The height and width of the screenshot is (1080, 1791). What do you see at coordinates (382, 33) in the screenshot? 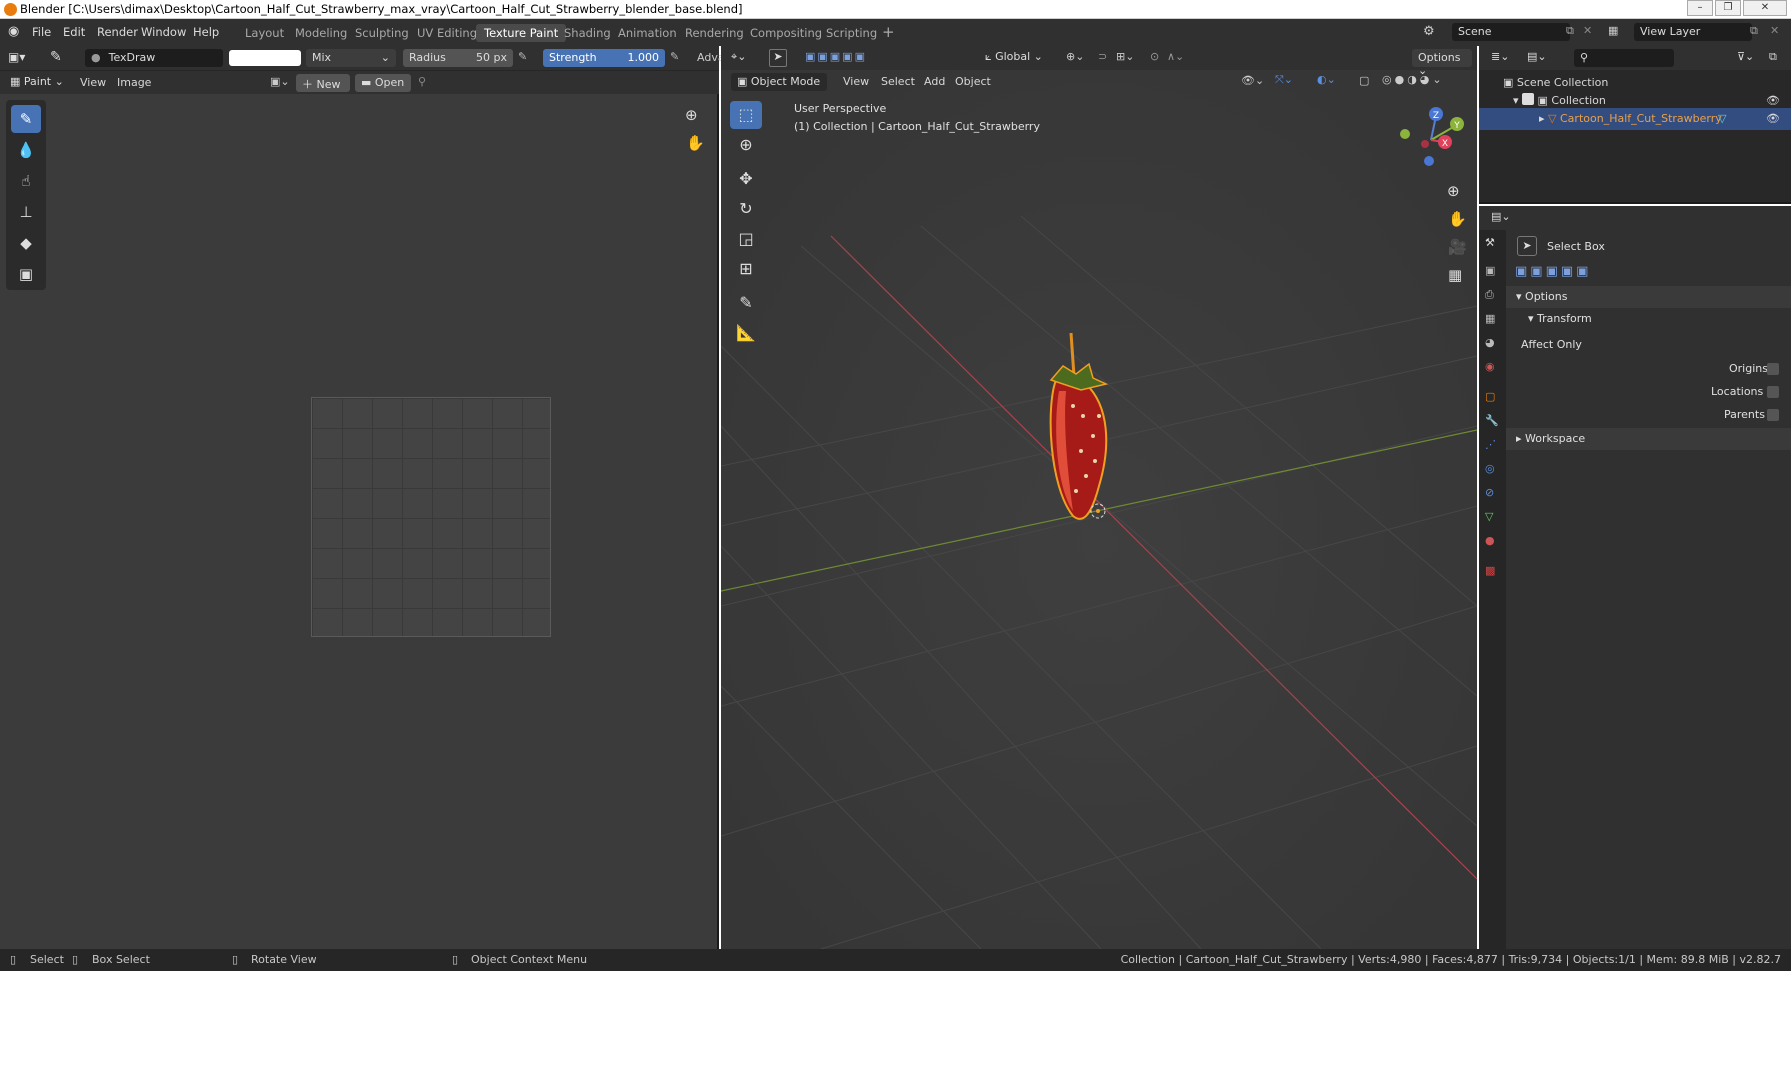
I see `tab-sculpting: Sculpting` at bounding box center [382, 33].